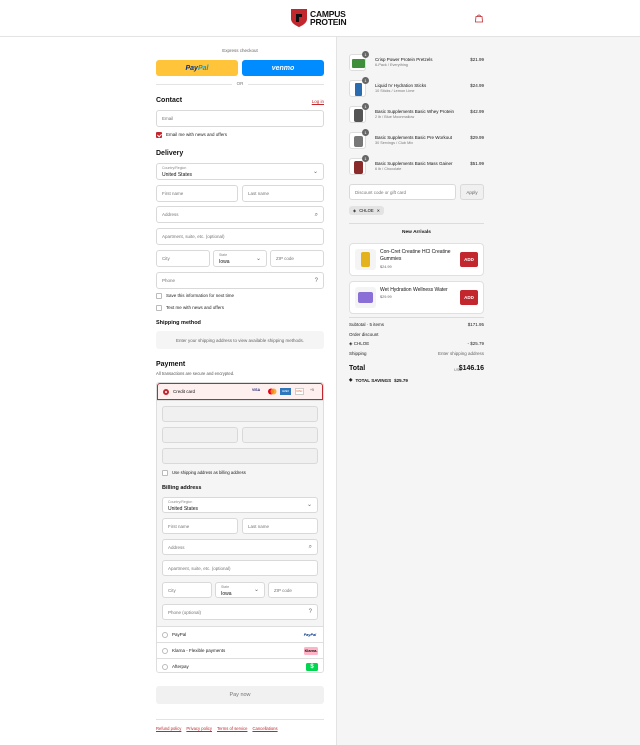 The height and width of the screenshot is (745, 640). Describe the element at coordinates (379, 210) in the screenshot. I see `close-icon: ✕` at that location.